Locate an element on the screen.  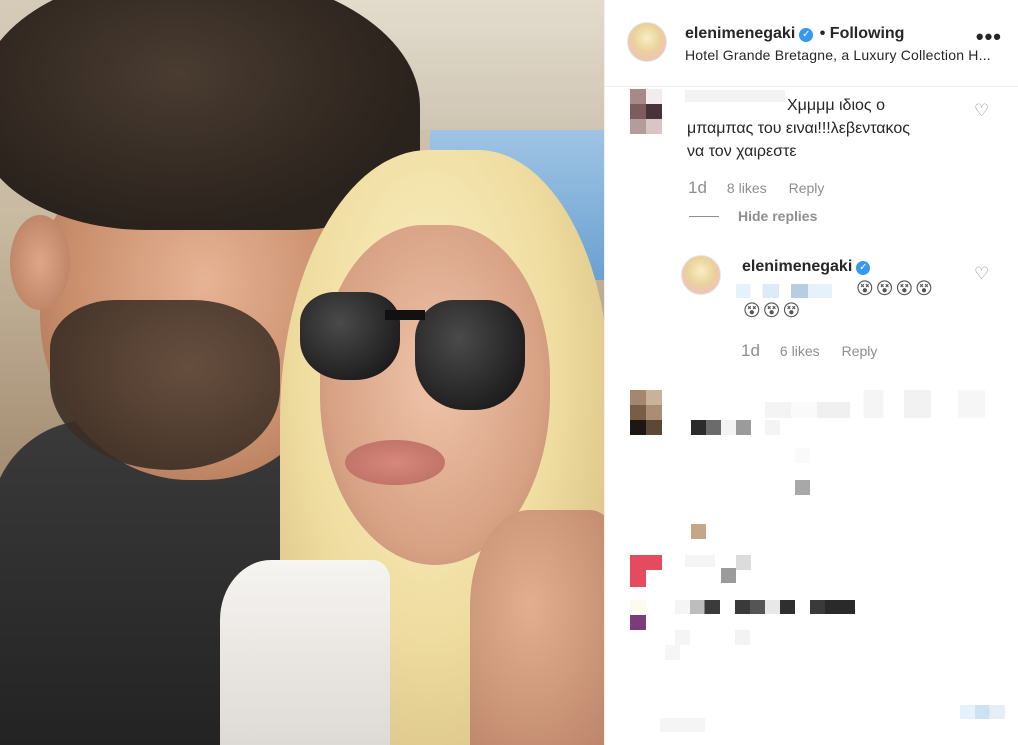
photo-woman-top is located at coordinates (305, 652).